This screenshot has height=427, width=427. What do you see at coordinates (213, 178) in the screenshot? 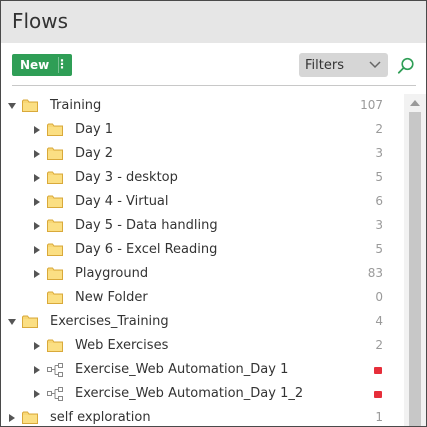
I see `tree-row: Day 3 - desktop 5` at bounding box center [213, 178].